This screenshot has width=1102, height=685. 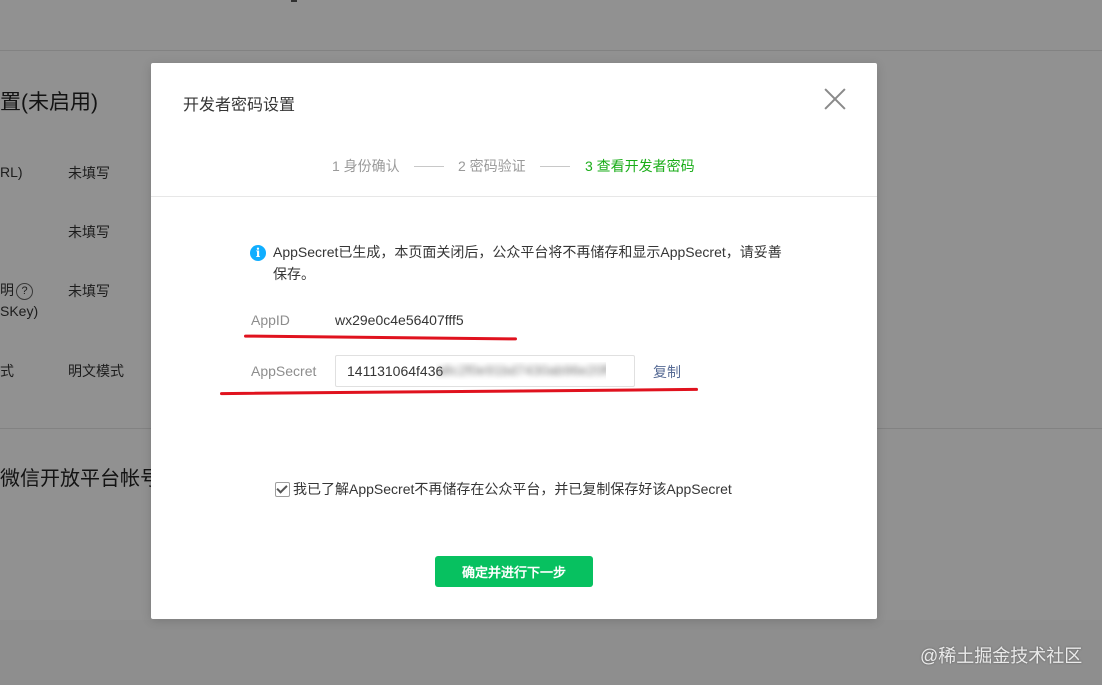 I want to click on step-view-developer-password: 3 查看开发者密码, so click(x=640, y=166).